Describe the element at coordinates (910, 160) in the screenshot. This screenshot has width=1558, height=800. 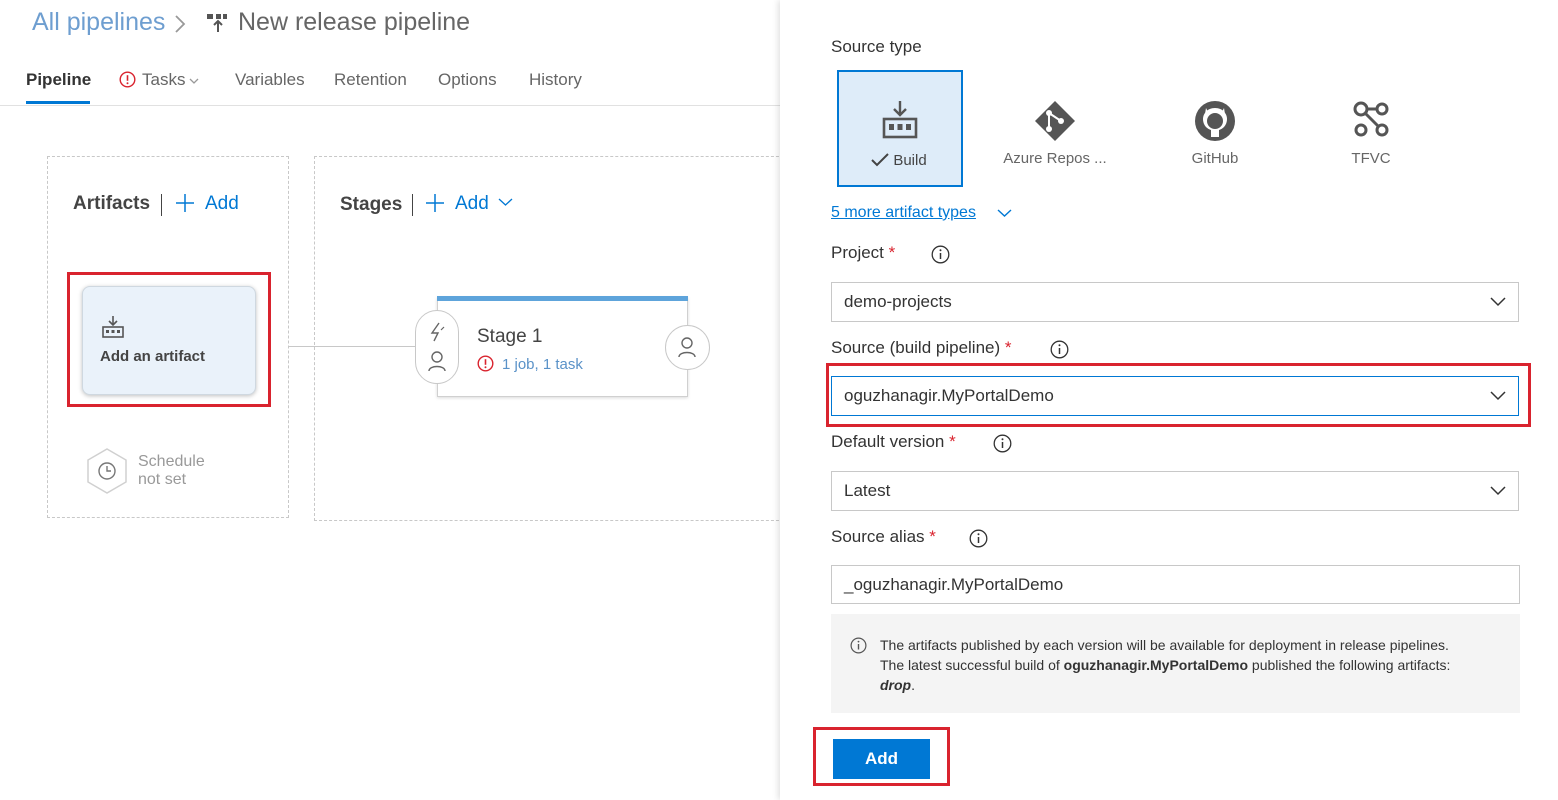
I see `source-type-label: Build` at that location.